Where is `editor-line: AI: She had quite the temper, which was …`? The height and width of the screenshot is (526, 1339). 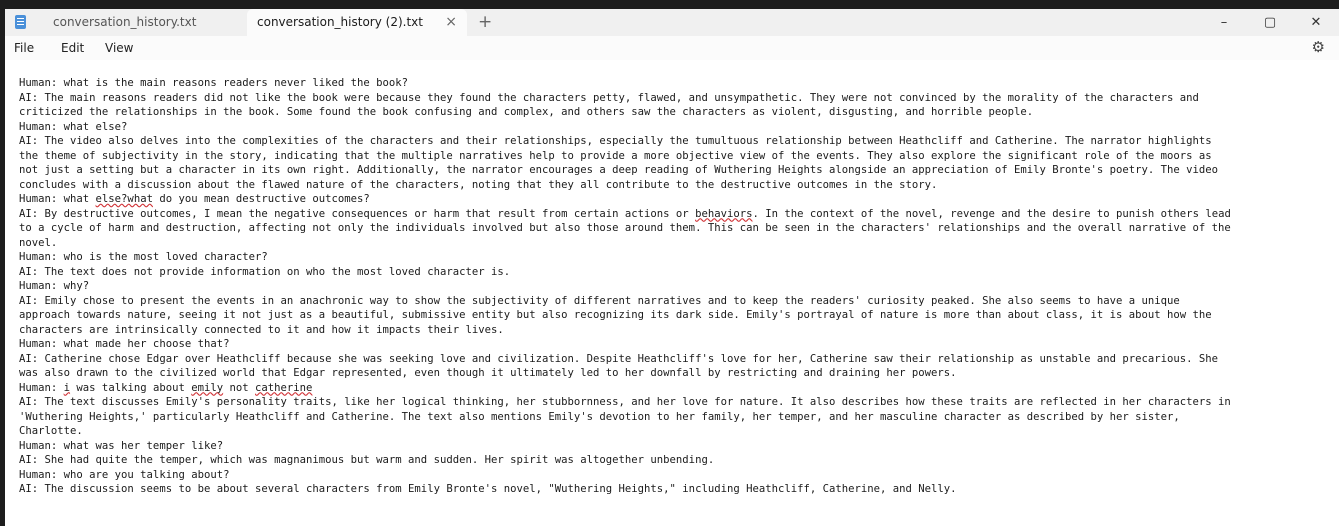
editor-line: AI: She had quite the temper, which was … is located at coordinates (367, 460).